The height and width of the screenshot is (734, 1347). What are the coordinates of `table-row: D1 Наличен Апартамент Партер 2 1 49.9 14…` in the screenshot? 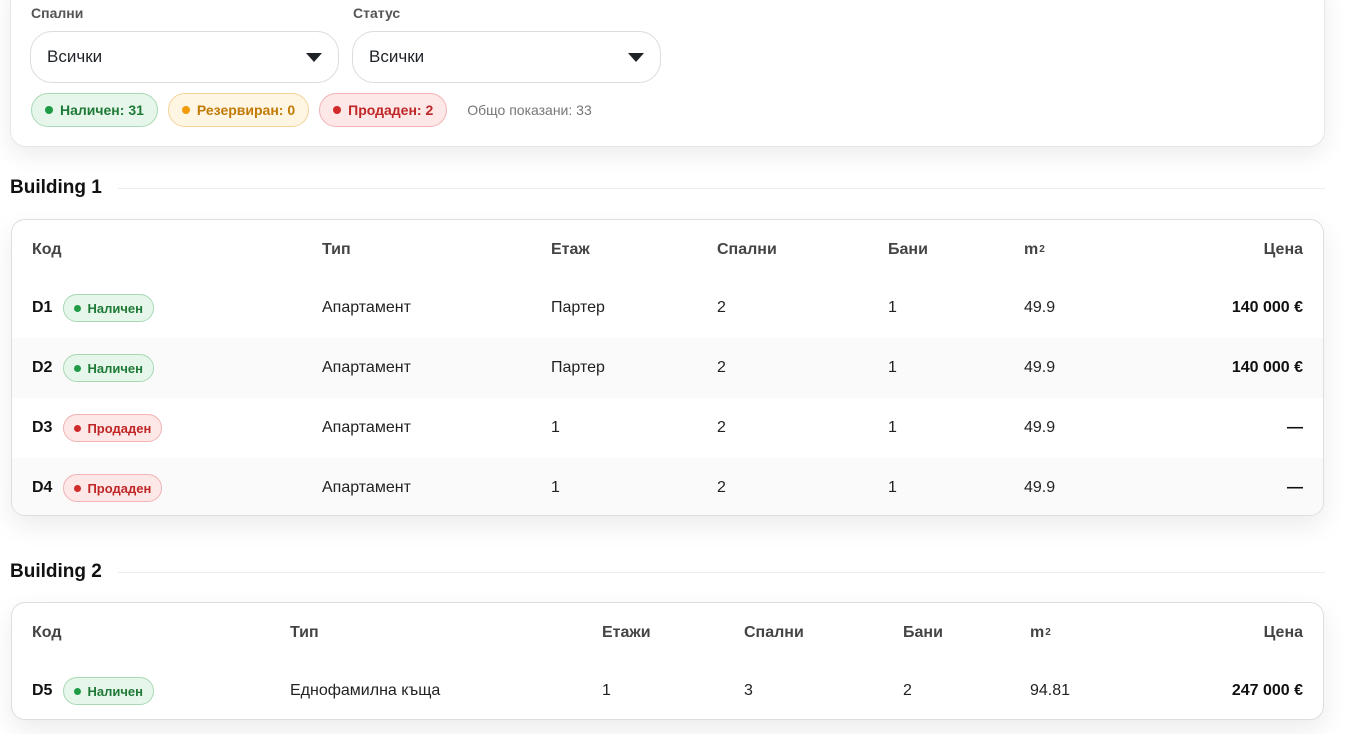 It's located at (667, 308).